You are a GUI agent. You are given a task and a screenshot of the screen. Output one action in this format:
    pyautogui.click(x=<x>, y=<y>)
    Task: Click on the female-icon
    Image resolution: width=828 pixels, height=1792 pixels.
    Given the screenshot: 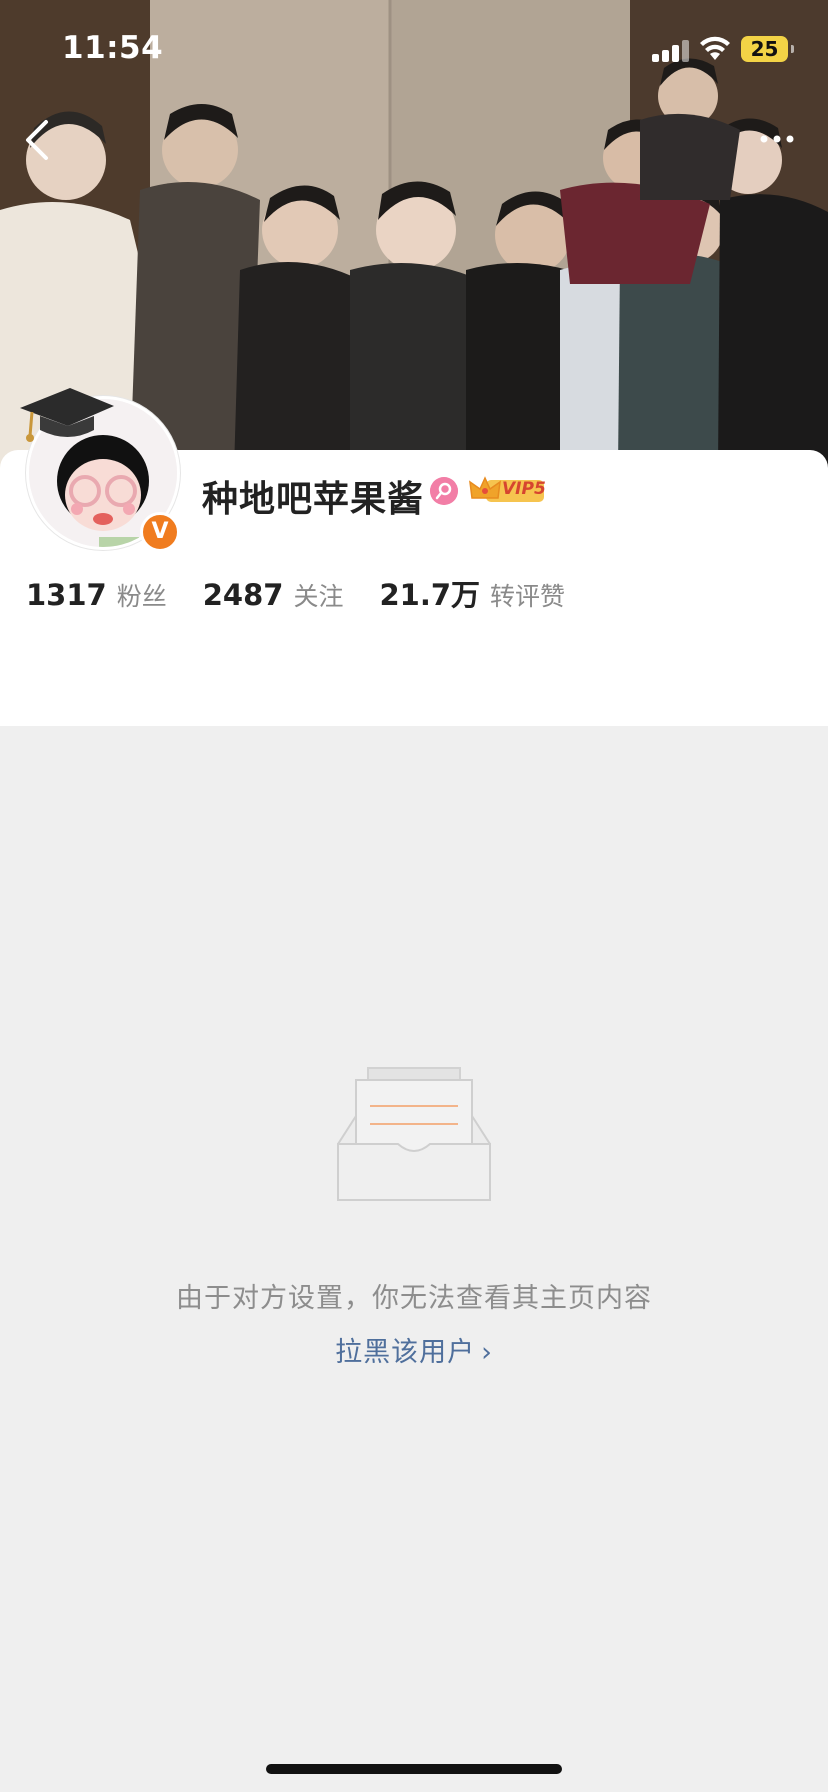 What is the action you would take?
    pyautogui.click(x=444, y=491)
    